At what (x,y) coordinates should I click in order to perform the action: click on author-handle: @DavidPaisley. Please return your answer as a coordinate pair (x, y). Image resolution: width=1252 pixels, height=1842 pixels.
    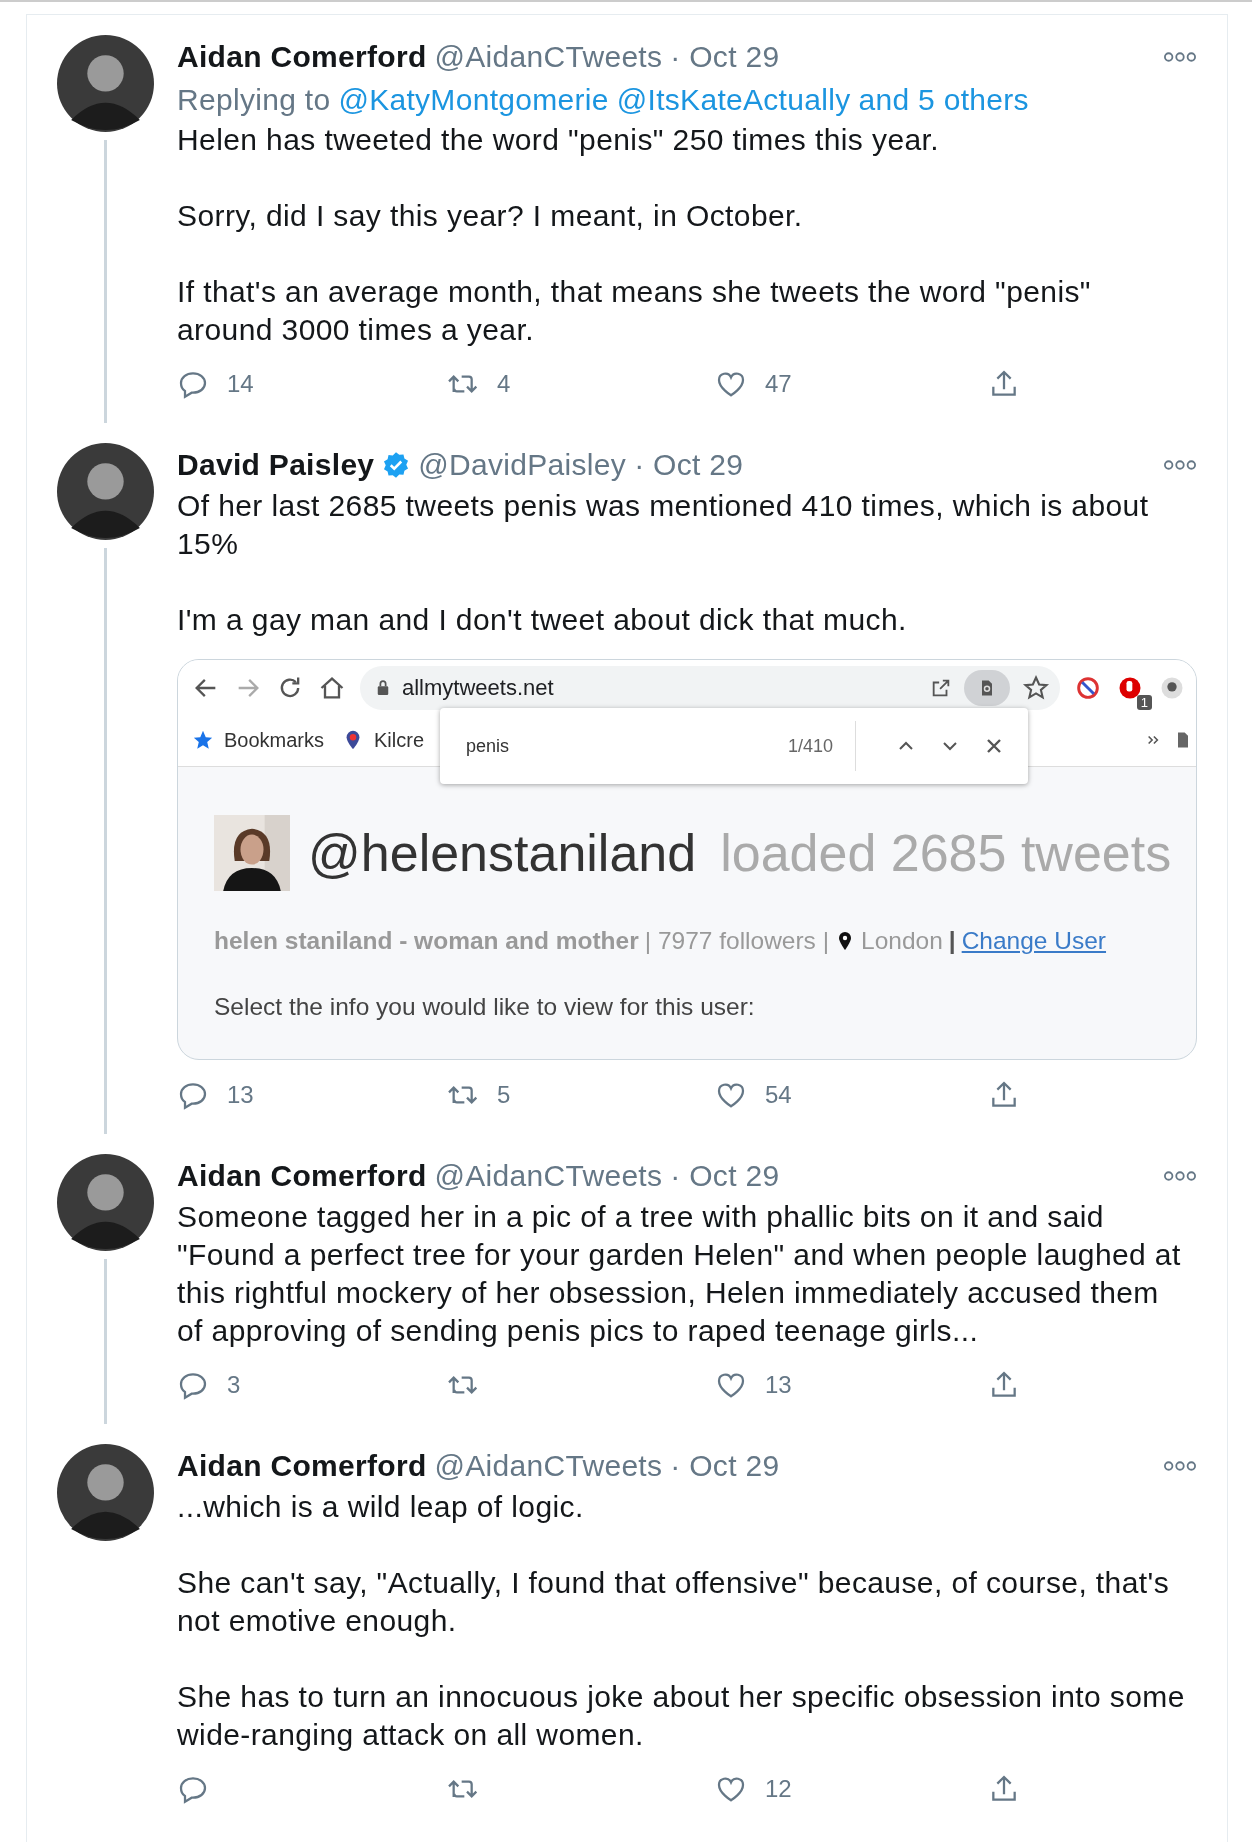
    Looking at the image, I should click on (522, 465).